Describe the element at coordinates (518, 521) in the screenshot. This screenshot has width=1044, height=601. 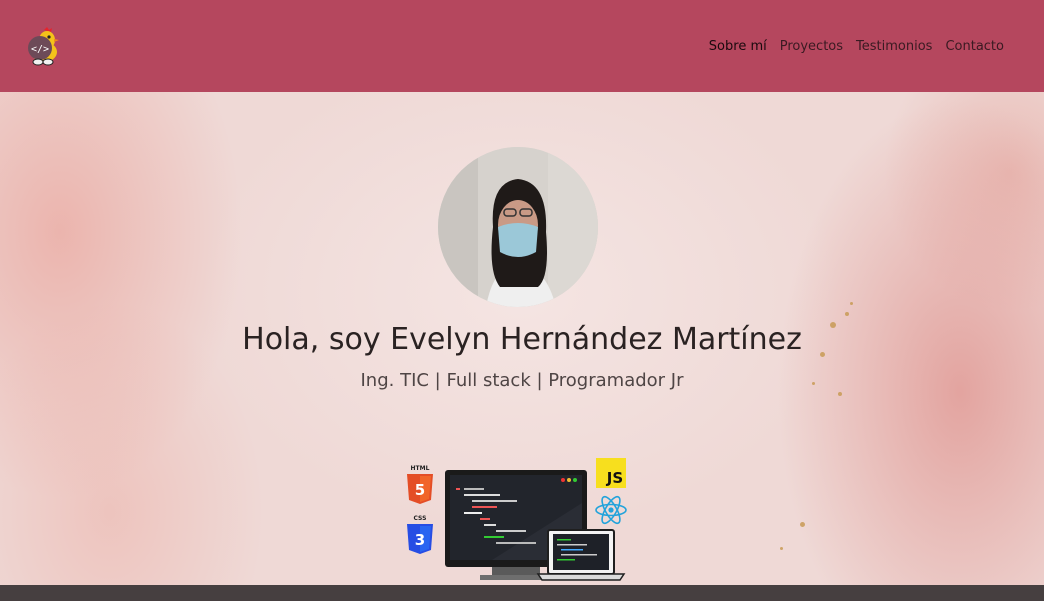
I see `developer-illustration: HTML 5 CSS 3 JS` at that location.